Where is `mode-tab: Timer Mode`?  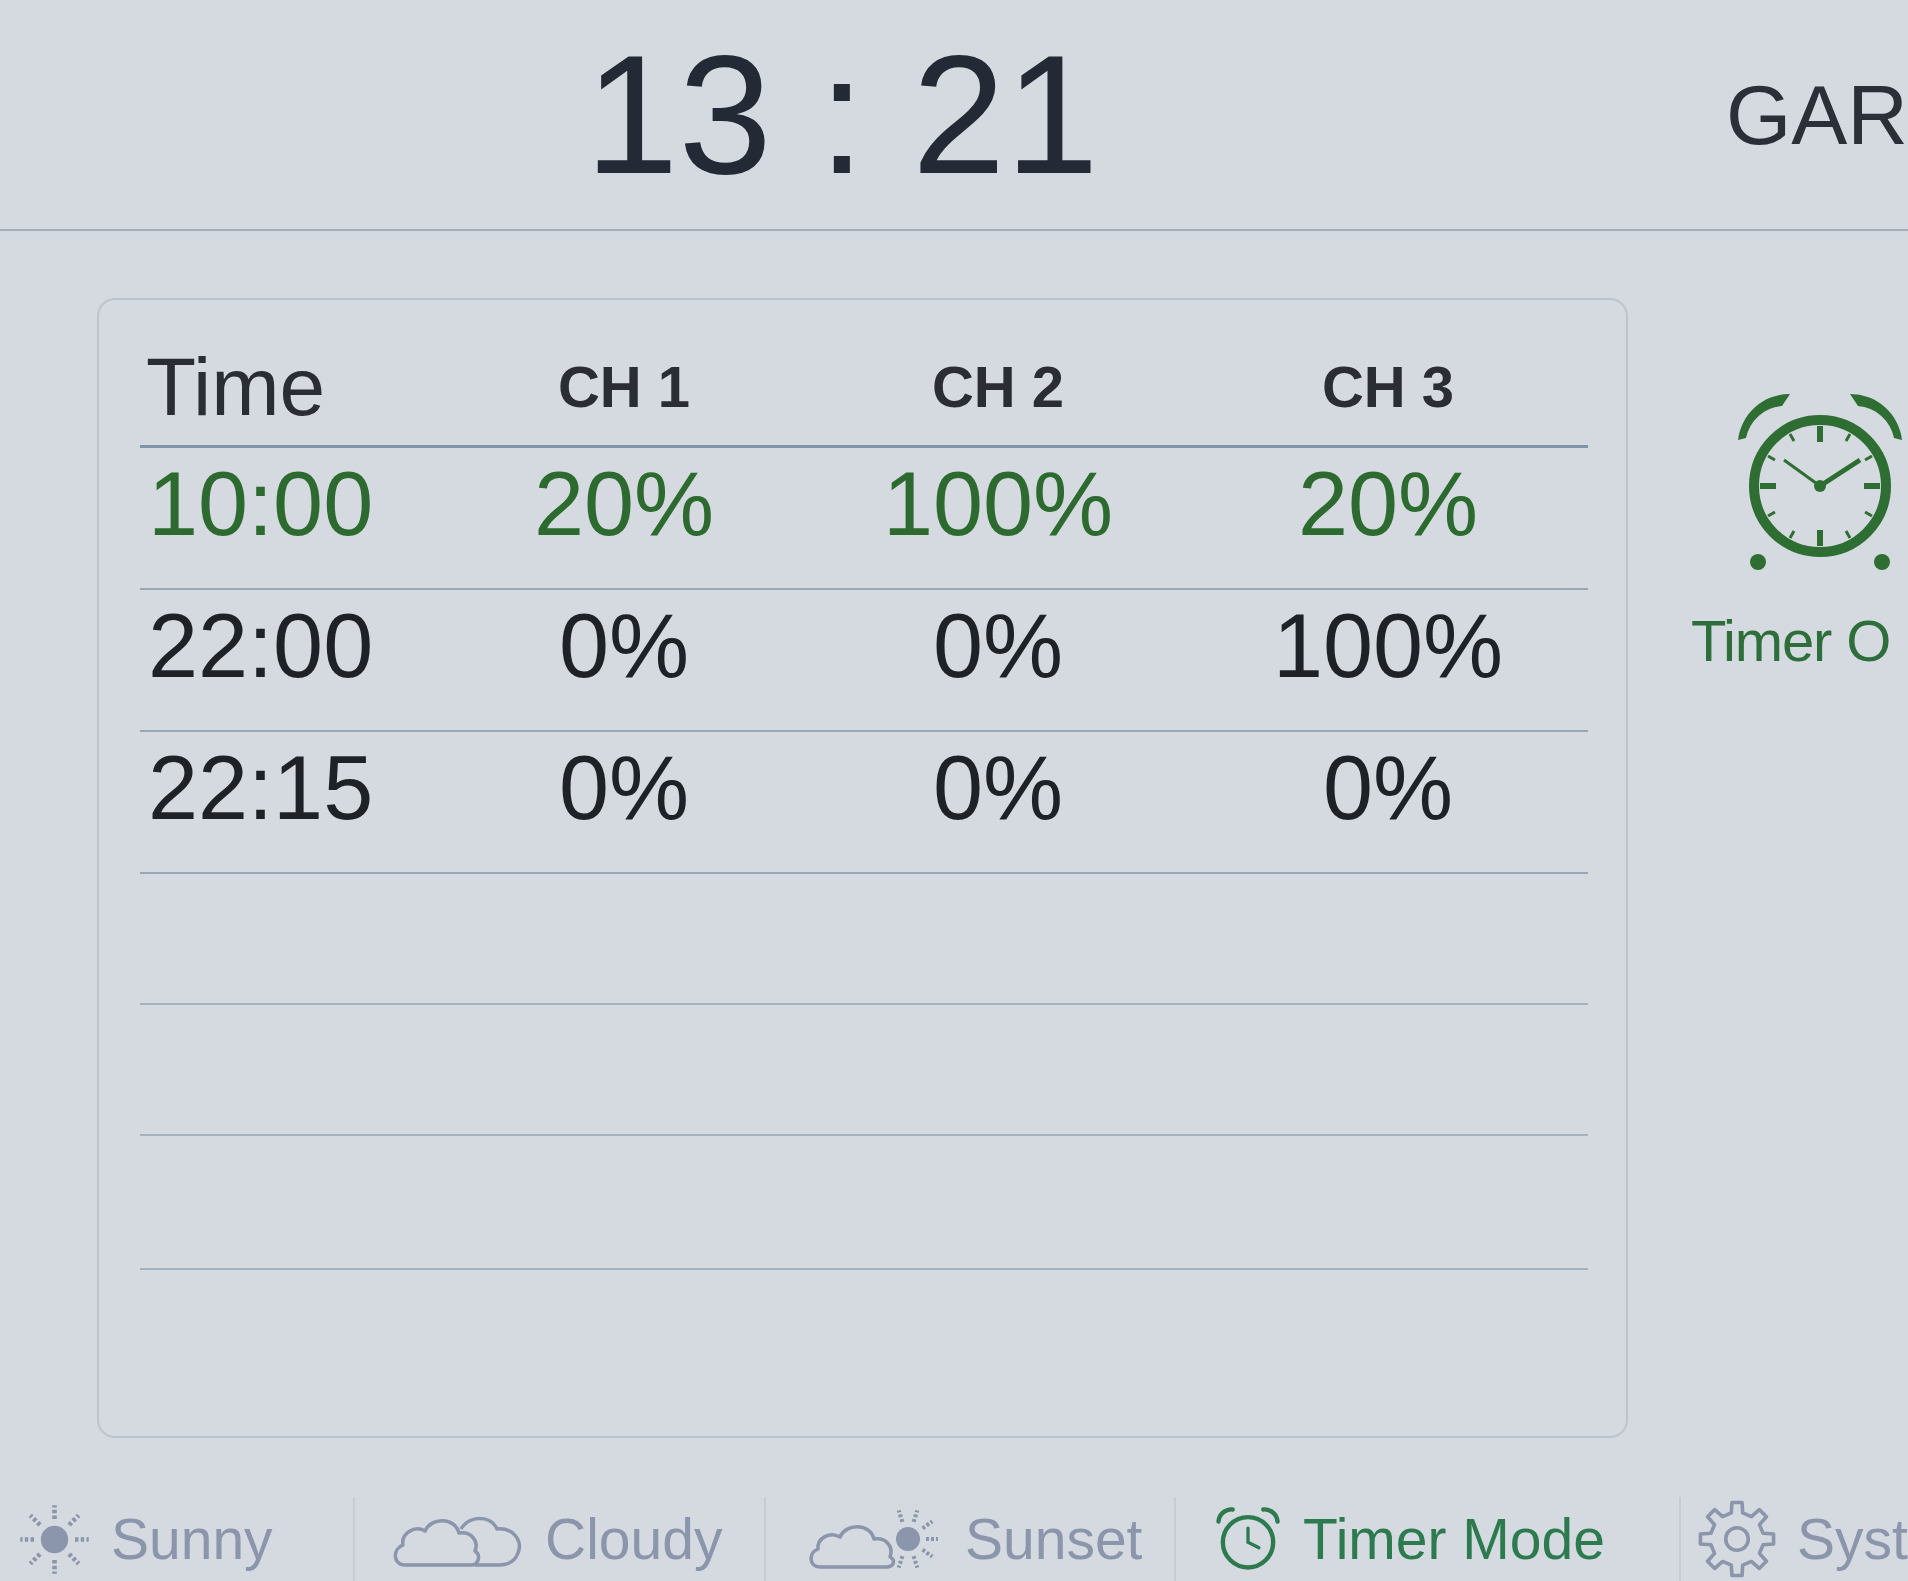 mode-tab: Timer Mode is located at coordinates (1426, 1539).